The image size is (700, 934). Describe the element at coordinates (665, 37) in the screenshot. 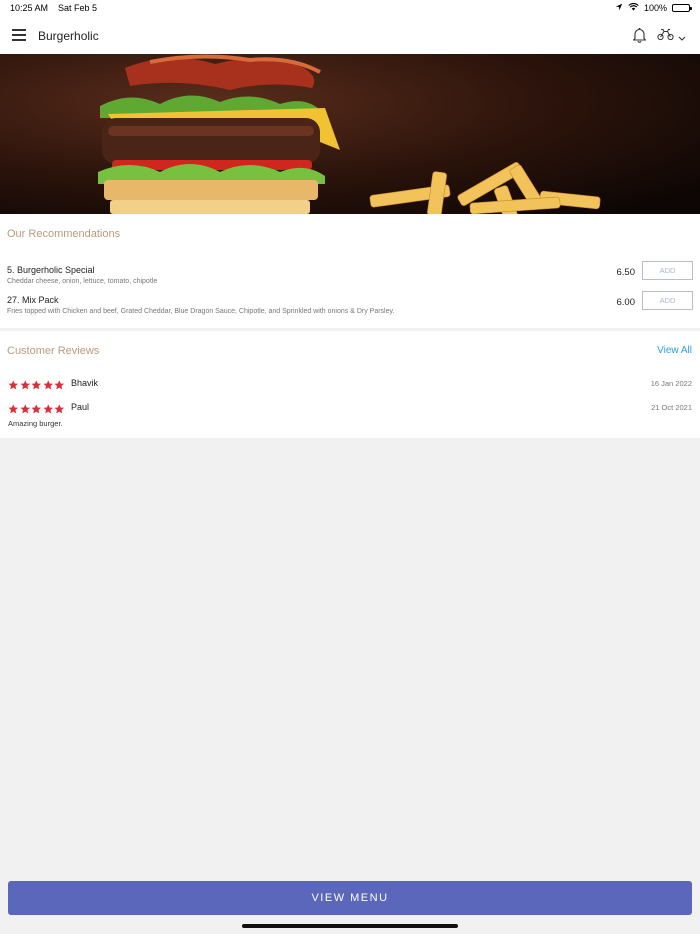

I see `scooter-icon` at that location.